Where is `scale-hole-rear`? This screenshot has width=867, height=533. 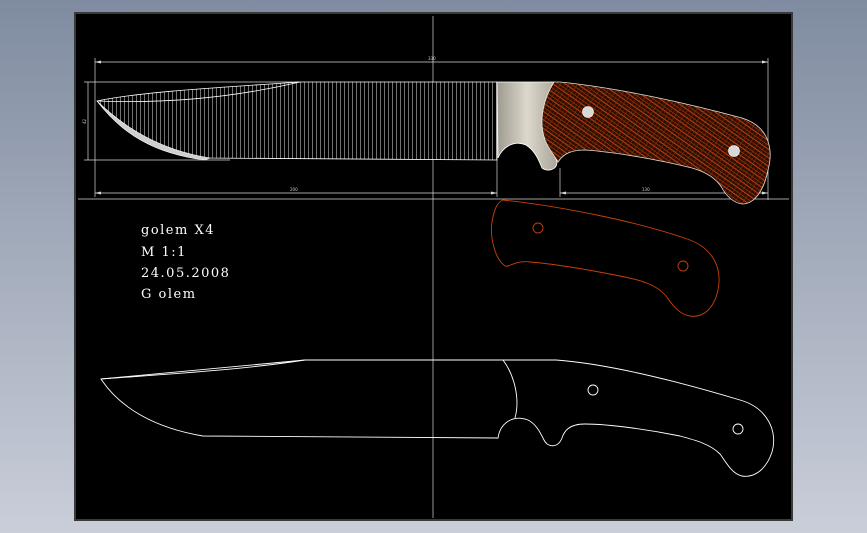
scale-hole-rear is located at coordinates (683, 266).